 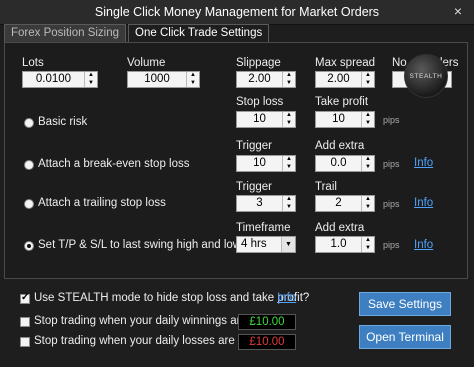 I want to click on swing-add-extra-input: 1.0 ▲ ▼, so click(x=345, y=244).